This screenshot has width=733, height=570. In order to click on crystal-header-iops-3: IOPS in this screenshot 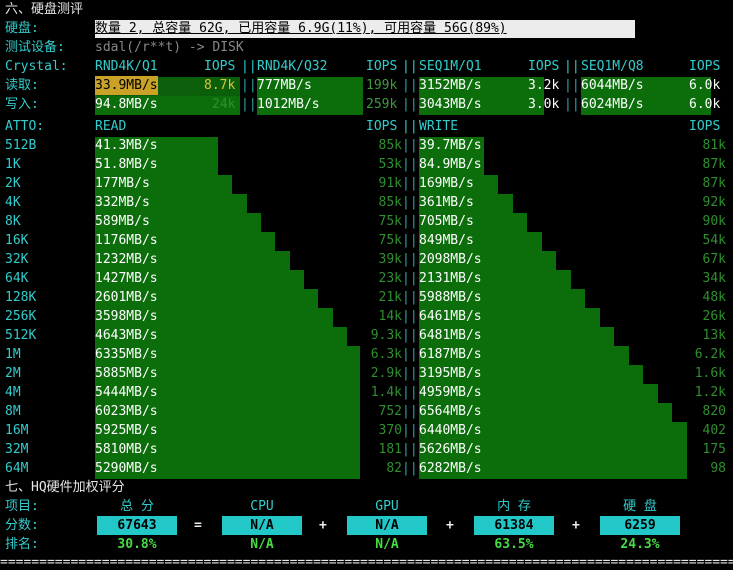, I will do `click(544, 66)`.